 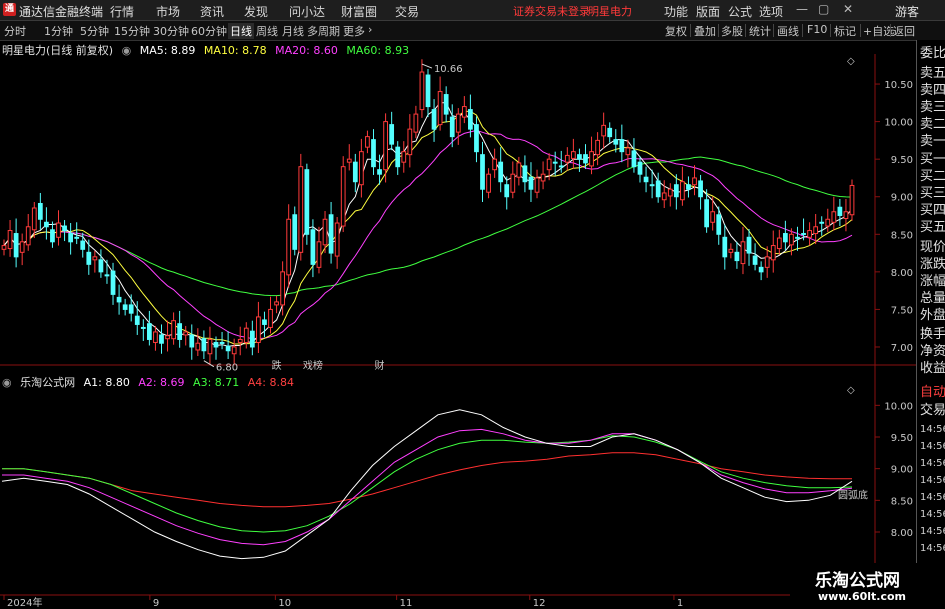 I want to click on chevron-icon: ◇, so click(x=851, y=390).